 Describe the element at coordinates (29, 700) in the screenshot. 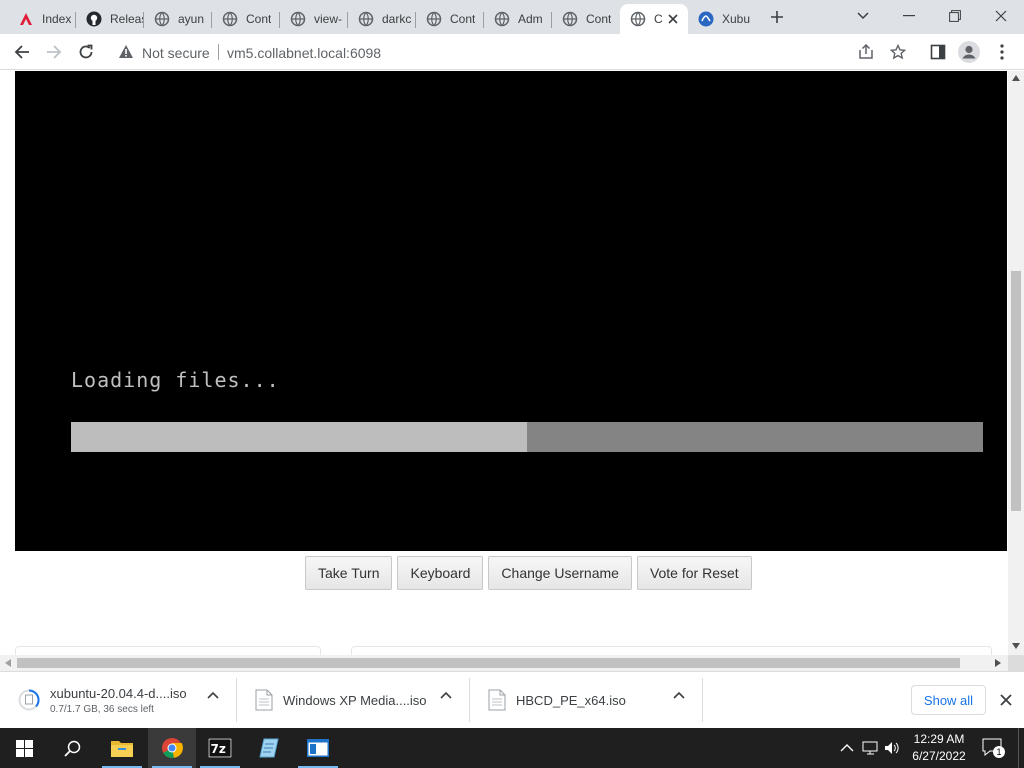

I see `download-progress-icon` at that location.